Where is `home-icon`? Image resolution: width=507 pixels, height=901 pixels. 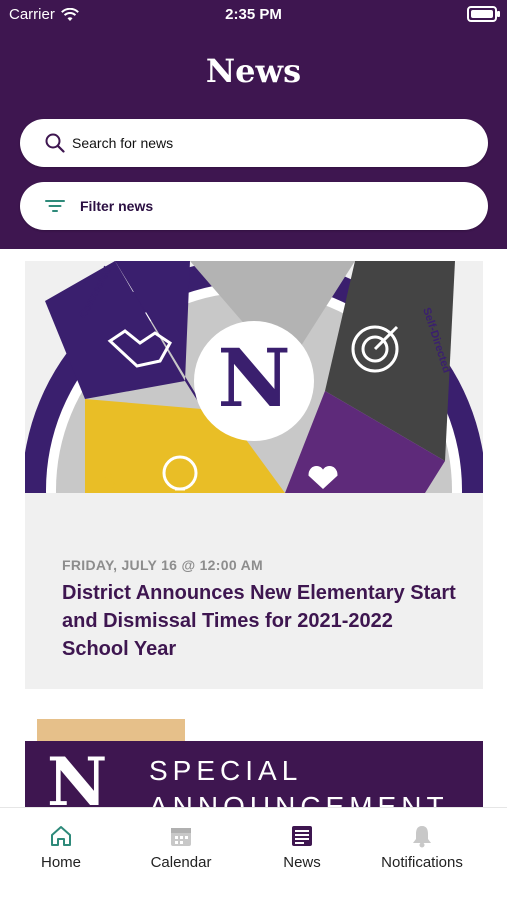
home-icon is located at coordinates (61, 836).